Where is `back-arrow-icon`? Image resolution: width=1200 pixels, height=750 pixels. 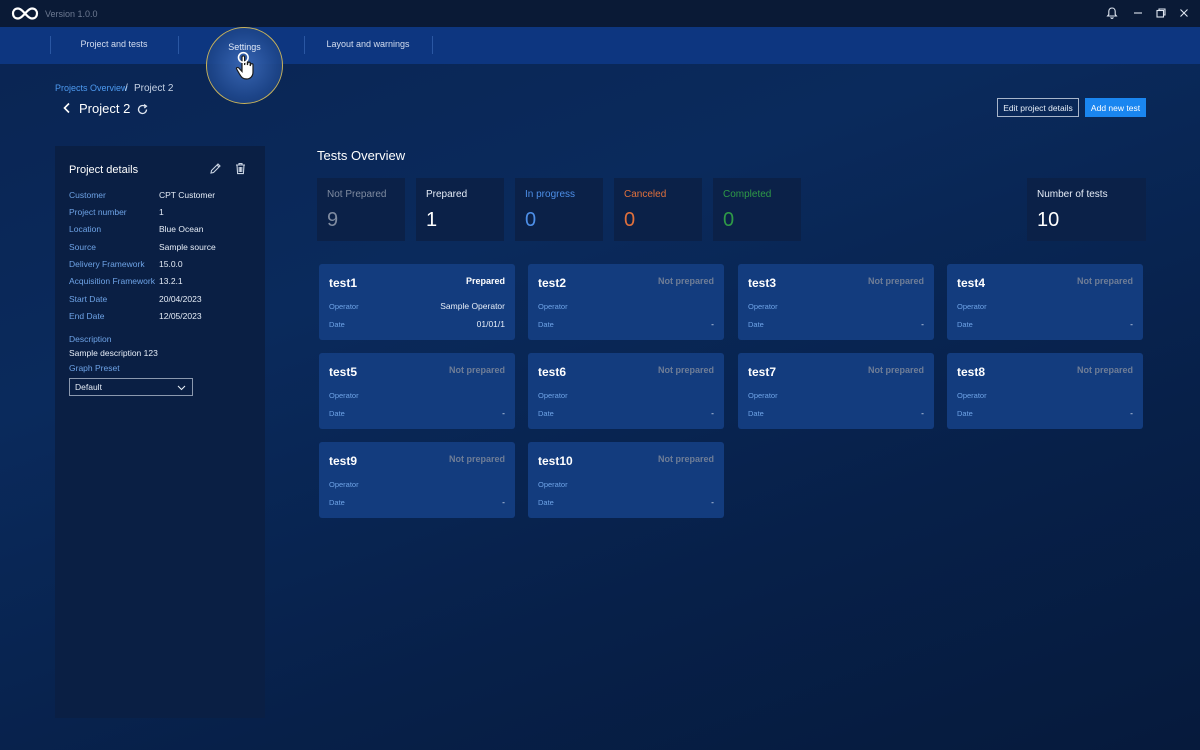 back-arrow-icon is located at coordinates (67, 108).